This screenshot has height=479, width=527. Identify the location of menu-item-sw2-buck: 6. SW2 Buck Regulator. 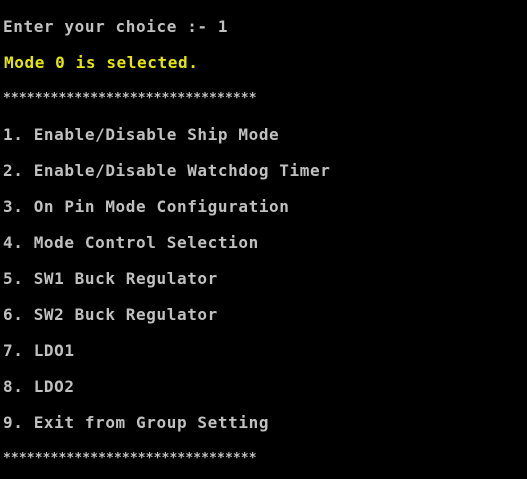
(110, 314).